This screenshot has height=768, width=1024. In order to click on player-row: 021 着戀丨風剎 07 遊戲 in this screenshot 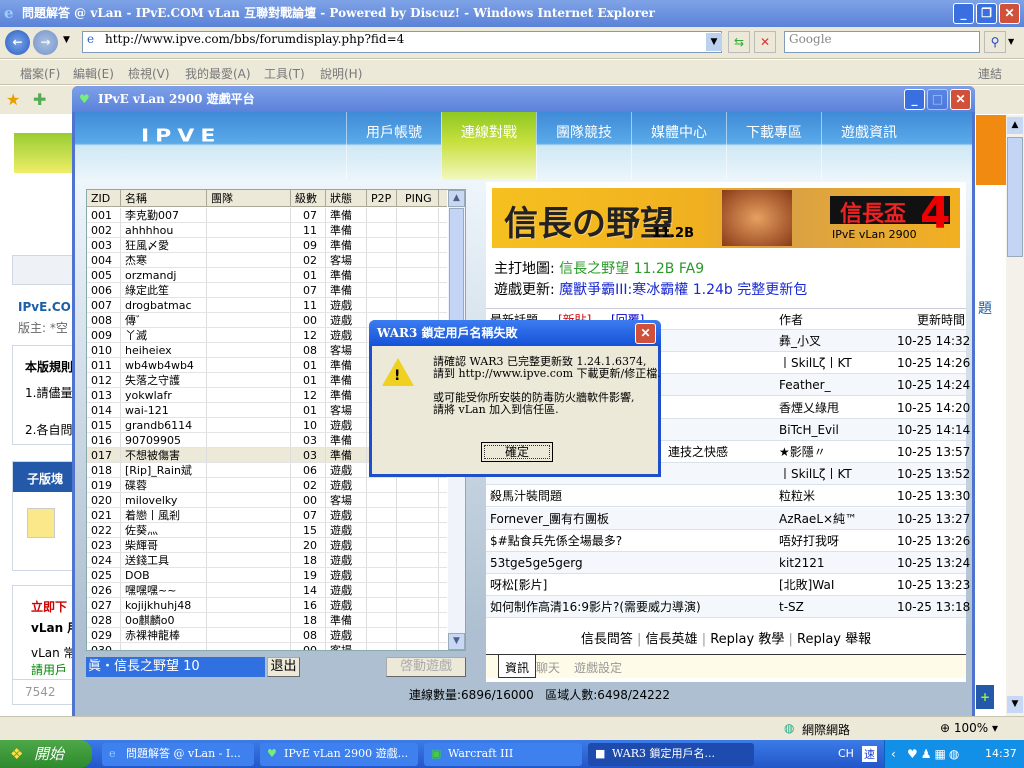, I will do `click(267, 515)`.